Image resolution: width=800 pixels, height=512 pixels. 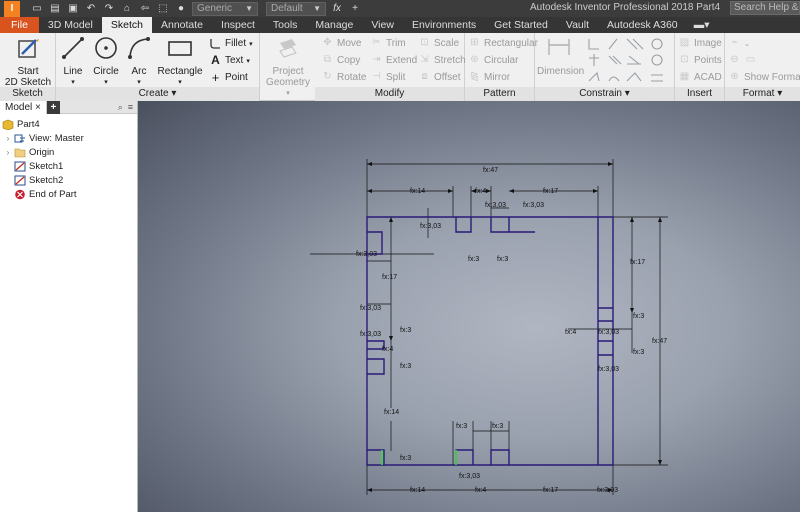 I want to click on dimension-button: Dimension, so click(x=560, y=56).